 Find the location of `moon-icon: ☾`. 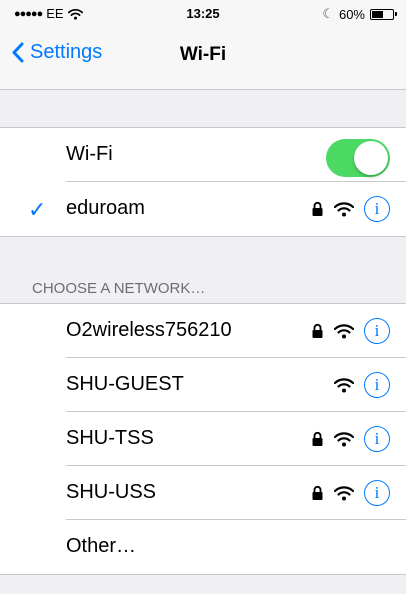

moon-icon: ☾ is located at coordinates (328, 13).